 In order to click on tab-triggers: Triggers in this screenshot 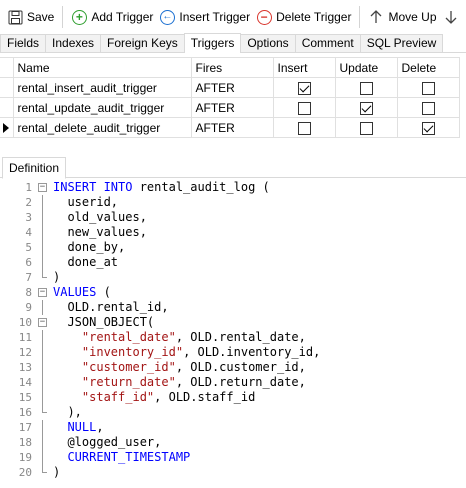, I will do `click(212, 43)`.